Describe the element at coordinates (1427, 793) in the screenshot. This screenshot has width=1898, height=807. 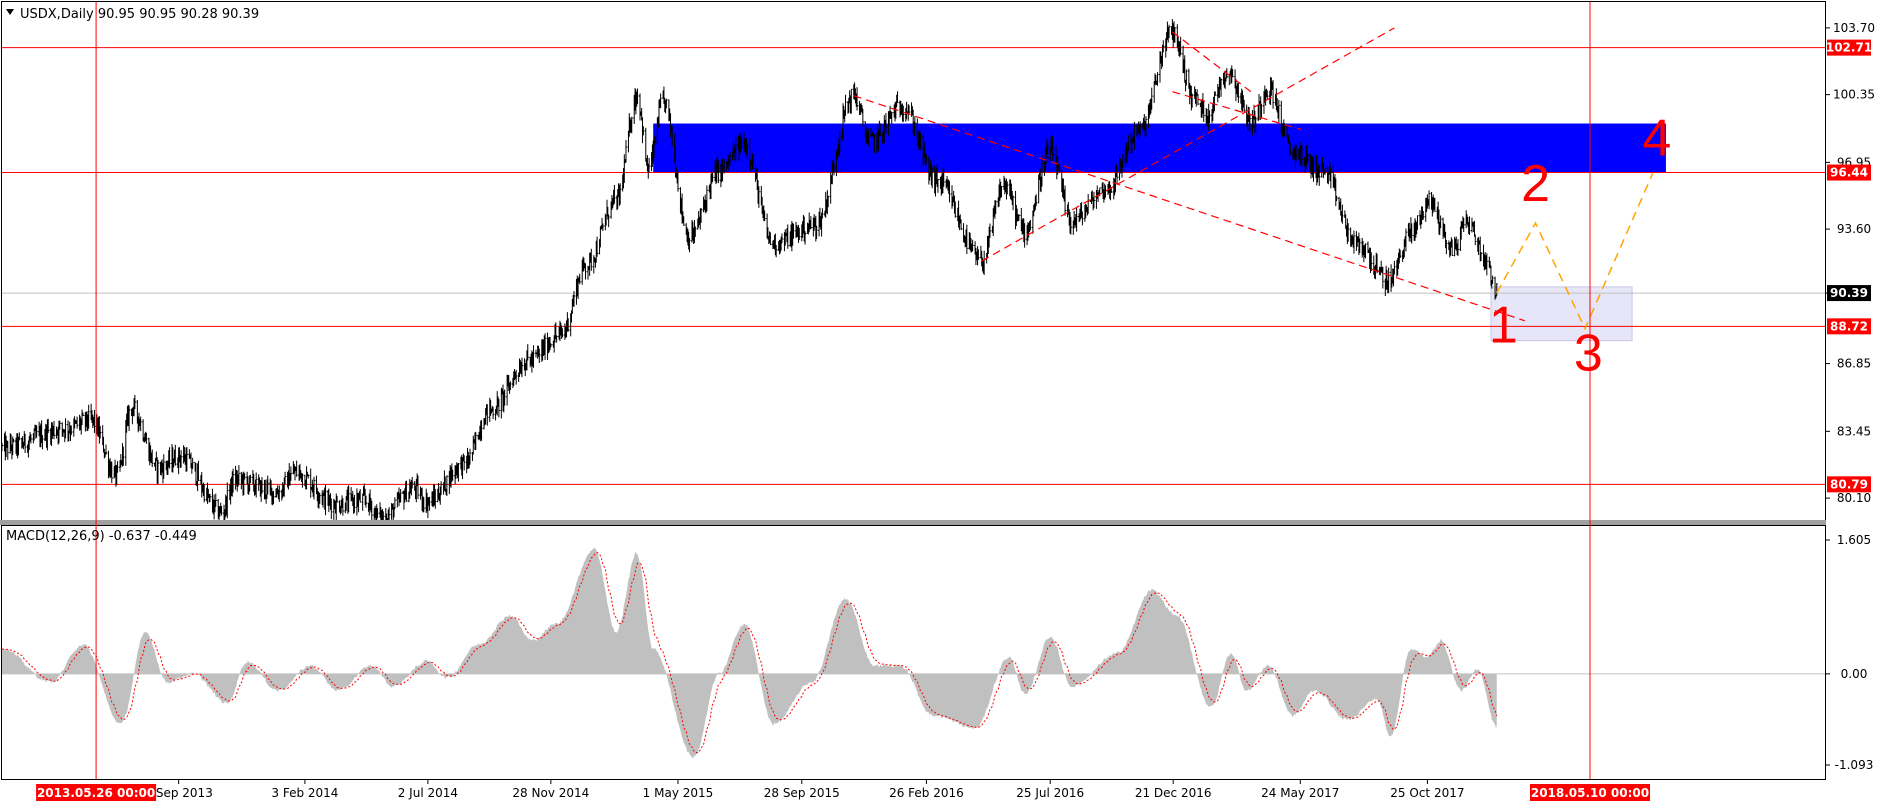
I see `time-tick-label: 25 Oct 2017` at that location.